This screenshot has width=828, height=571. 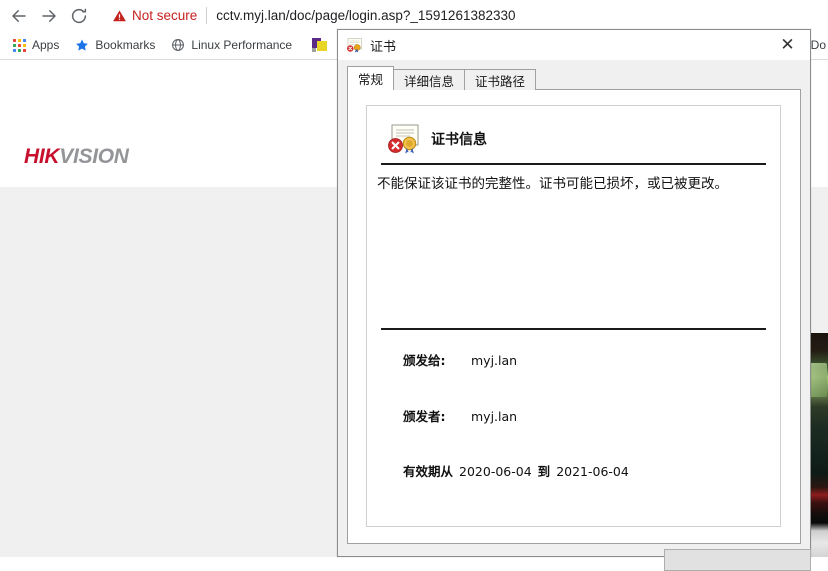 I want to click on issuer-value: myj.lan, so click(x=494, y=416).